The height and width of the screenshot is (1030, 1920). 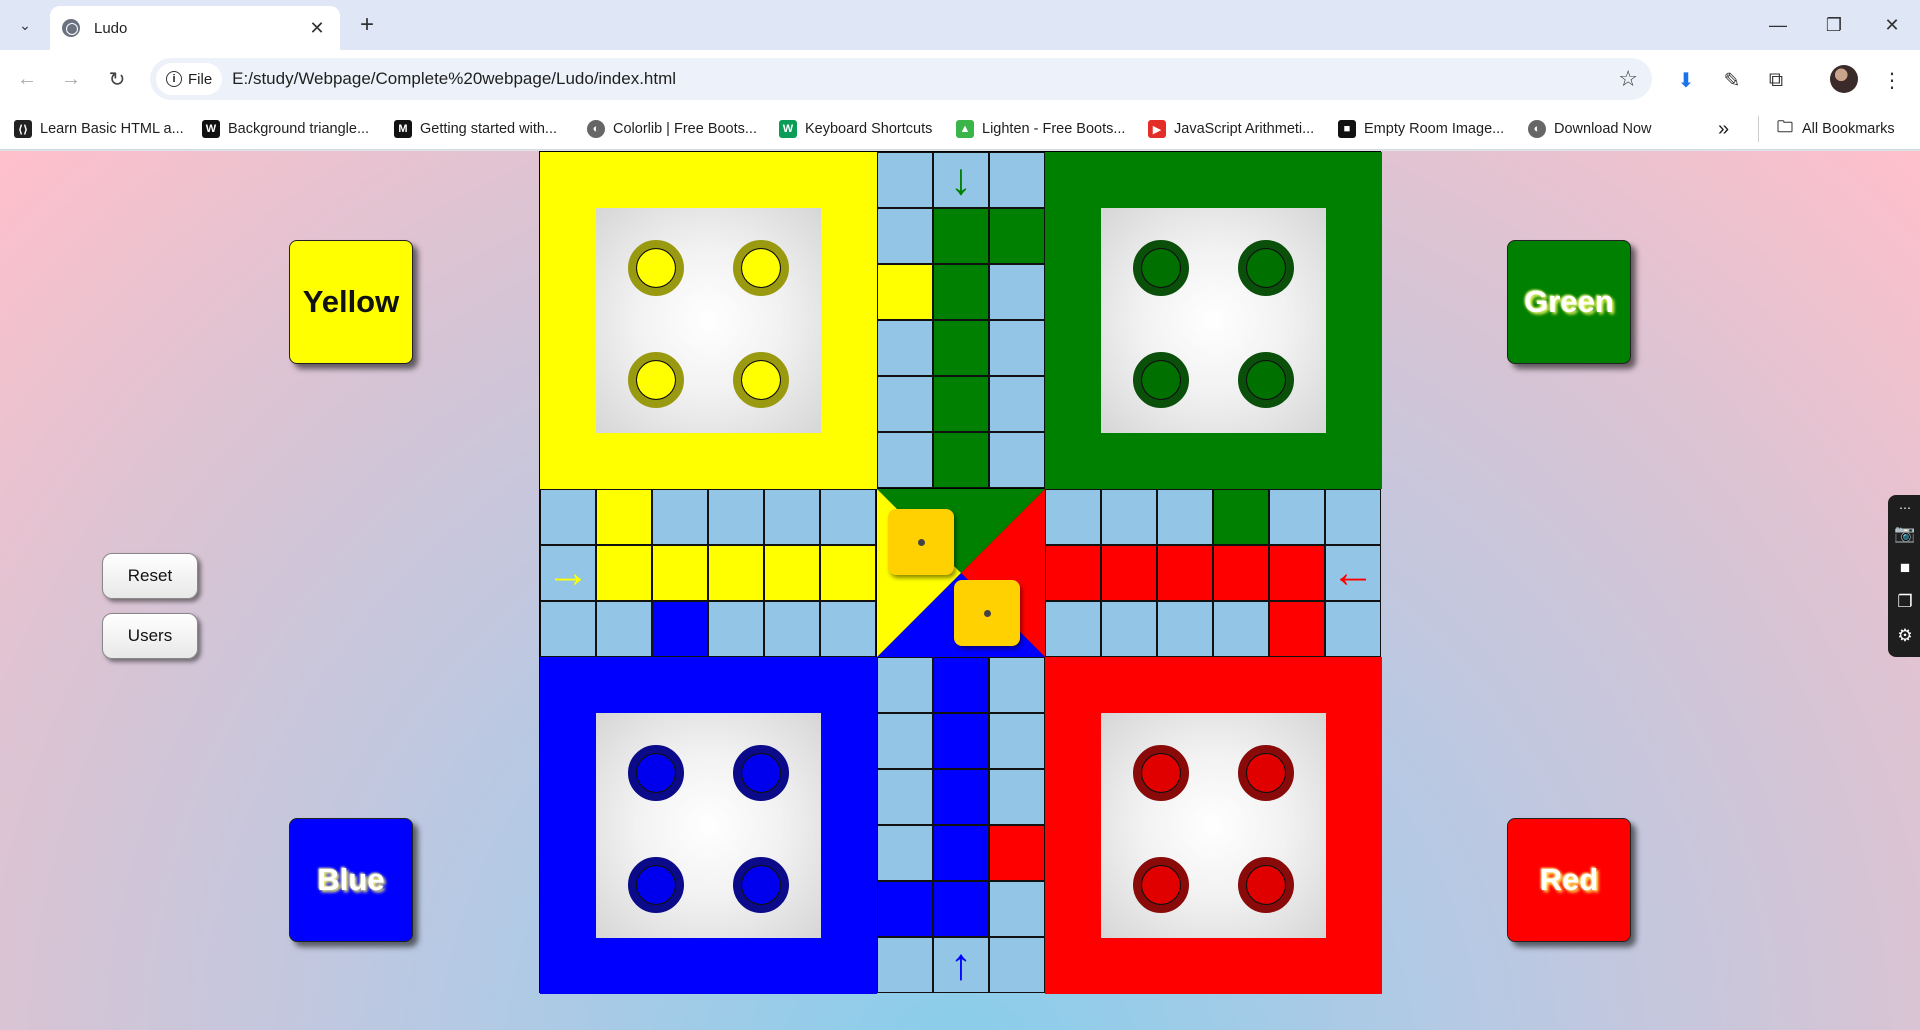 I want to click on bookmark-item: ◐ Download Now, so click(x=1590, y=129).